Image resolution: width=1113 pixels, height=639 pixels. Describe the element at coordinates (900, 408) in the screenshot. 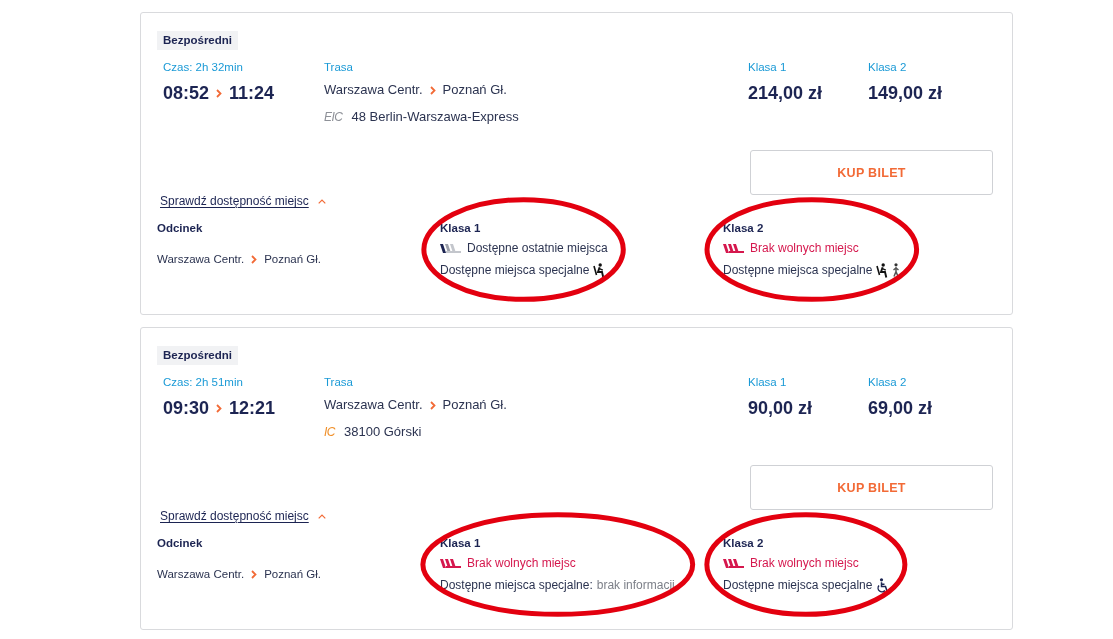

I see `price: 69,00 zł` at that location.